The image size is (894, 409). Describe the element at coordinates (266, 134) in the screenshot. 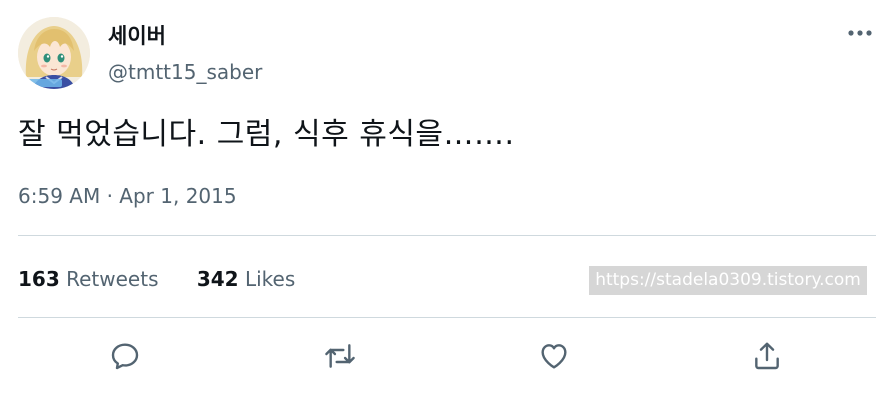

I see `tweet-text: 잘 먹었습니다. 그럼, 식후 휴식을…….` at that location.